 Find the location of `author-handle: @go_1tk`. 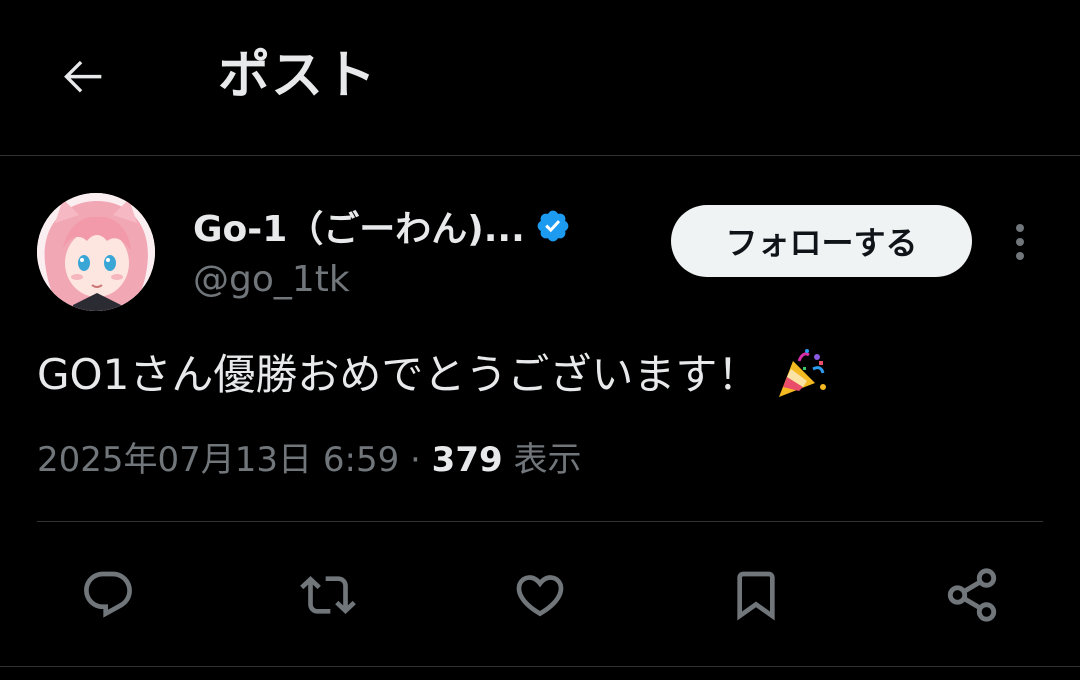

author-handle: @go_1tk is located at coordinates (271, 280).